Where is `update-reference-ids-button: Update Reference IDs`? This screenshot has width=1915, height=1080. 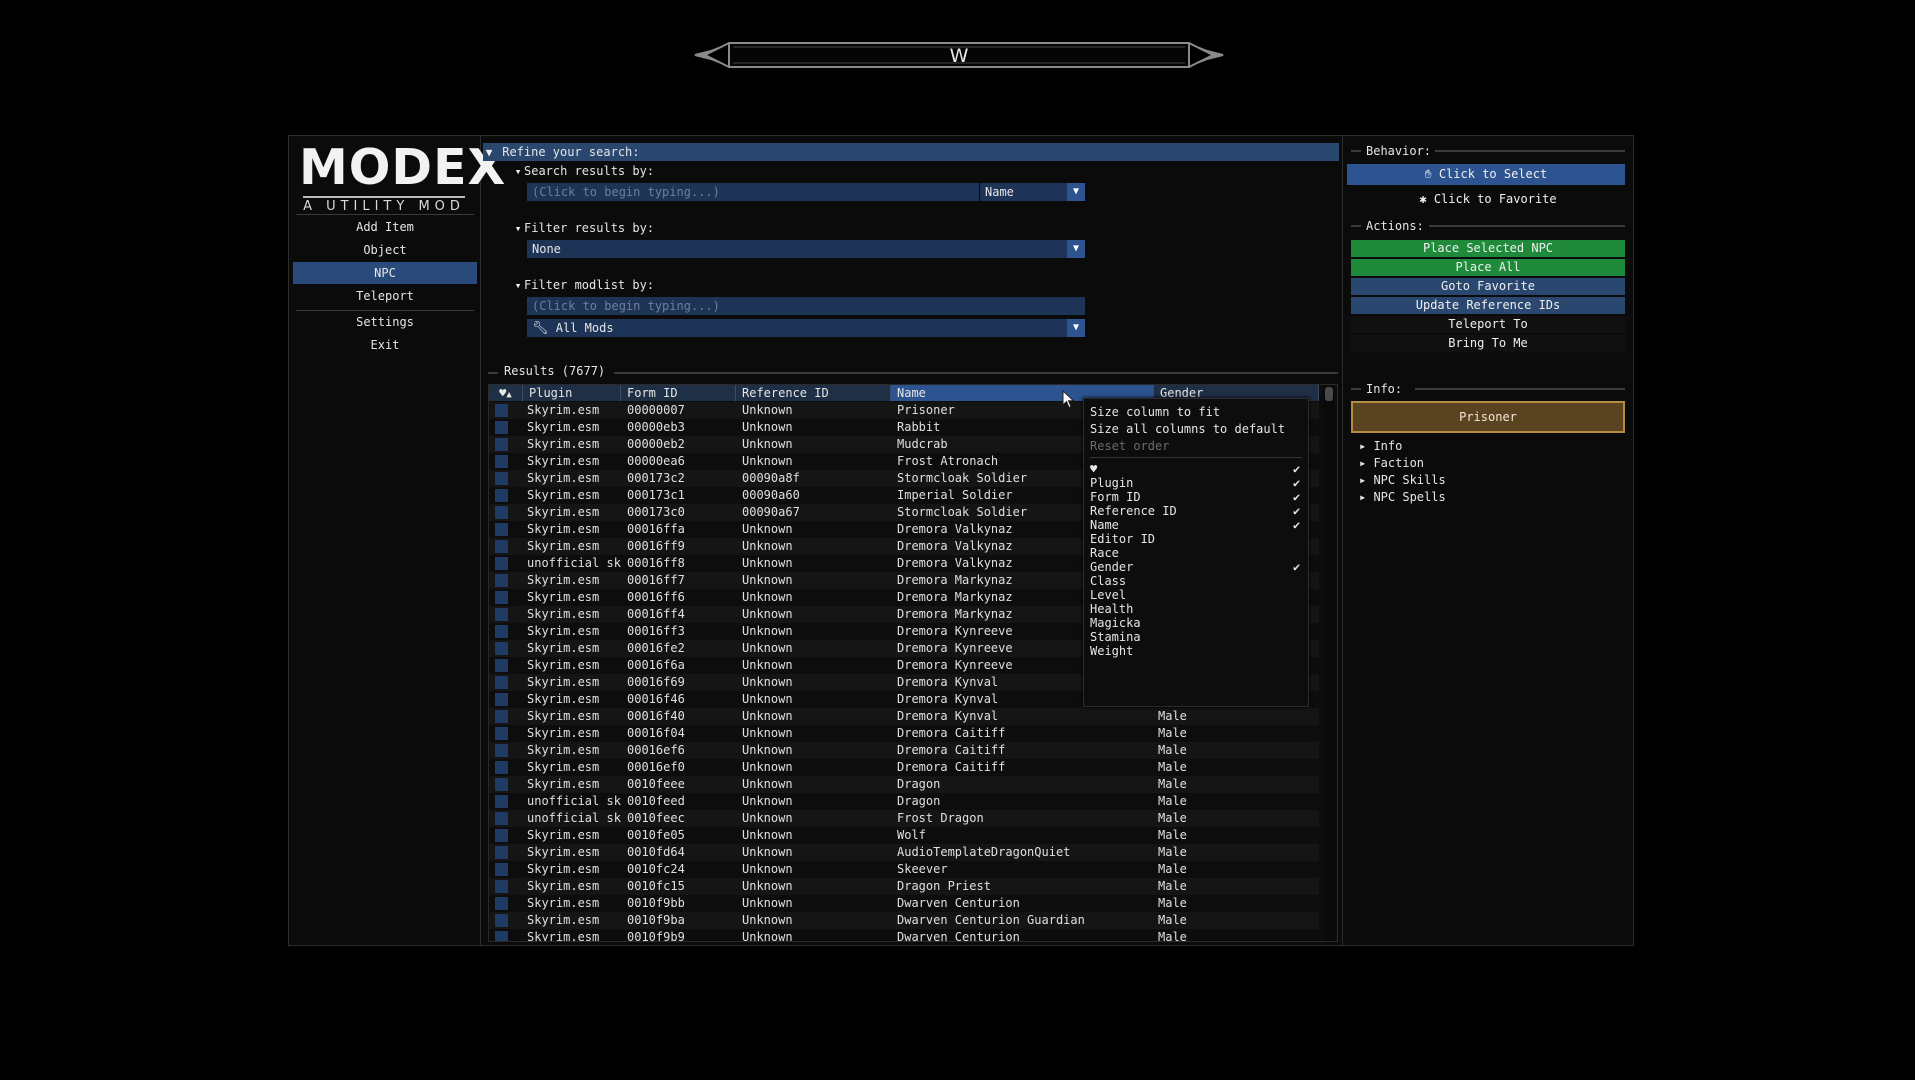 update-reference-ids-button: Update Reference IDs is located at coordinates (1488, 305).